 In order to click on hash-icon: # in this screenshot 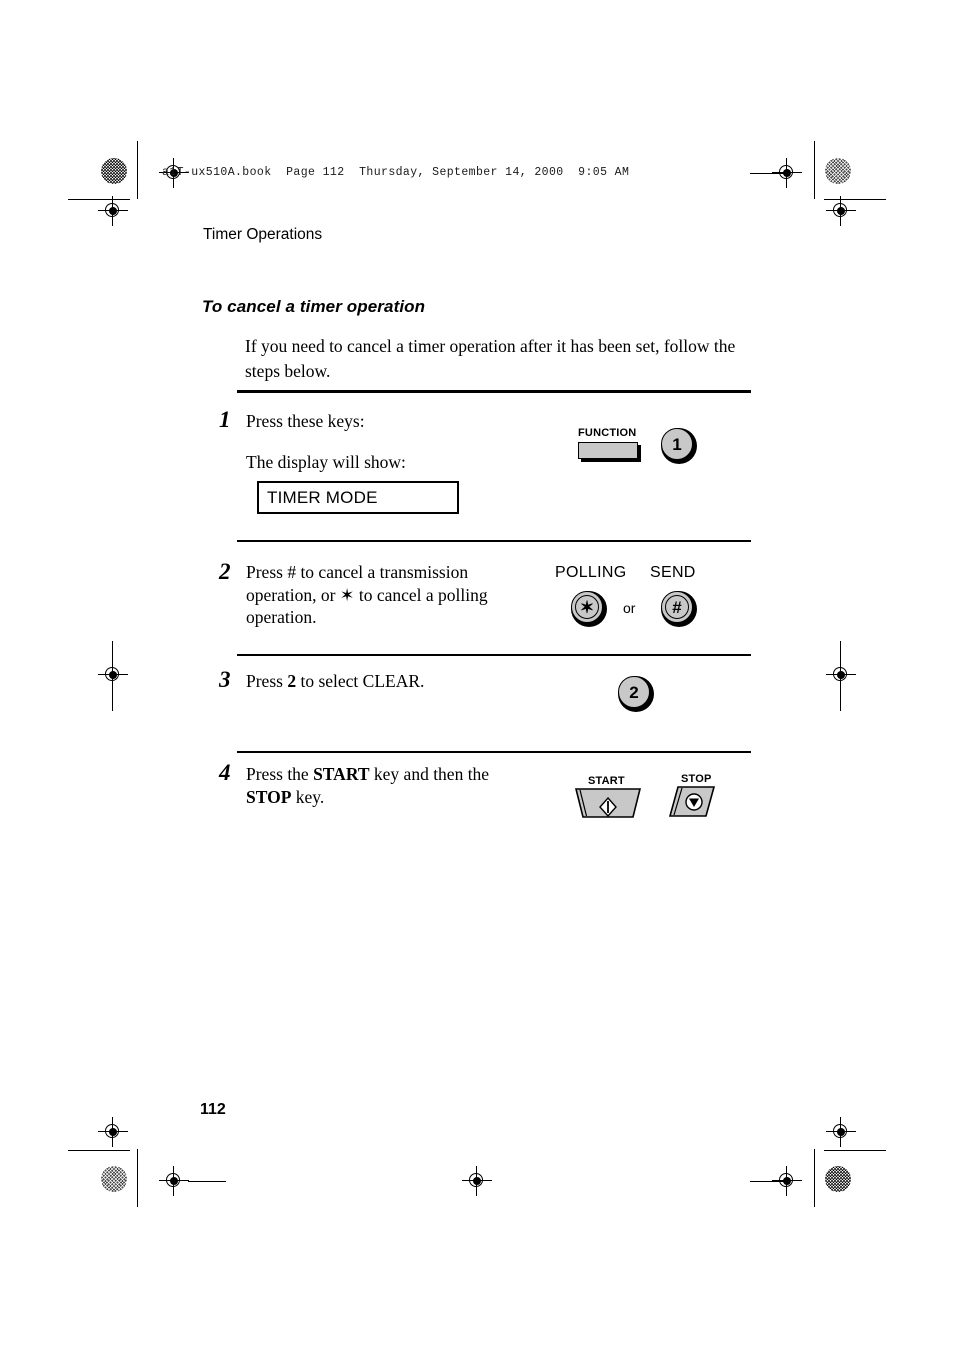, I will do `click(677, 607)`.